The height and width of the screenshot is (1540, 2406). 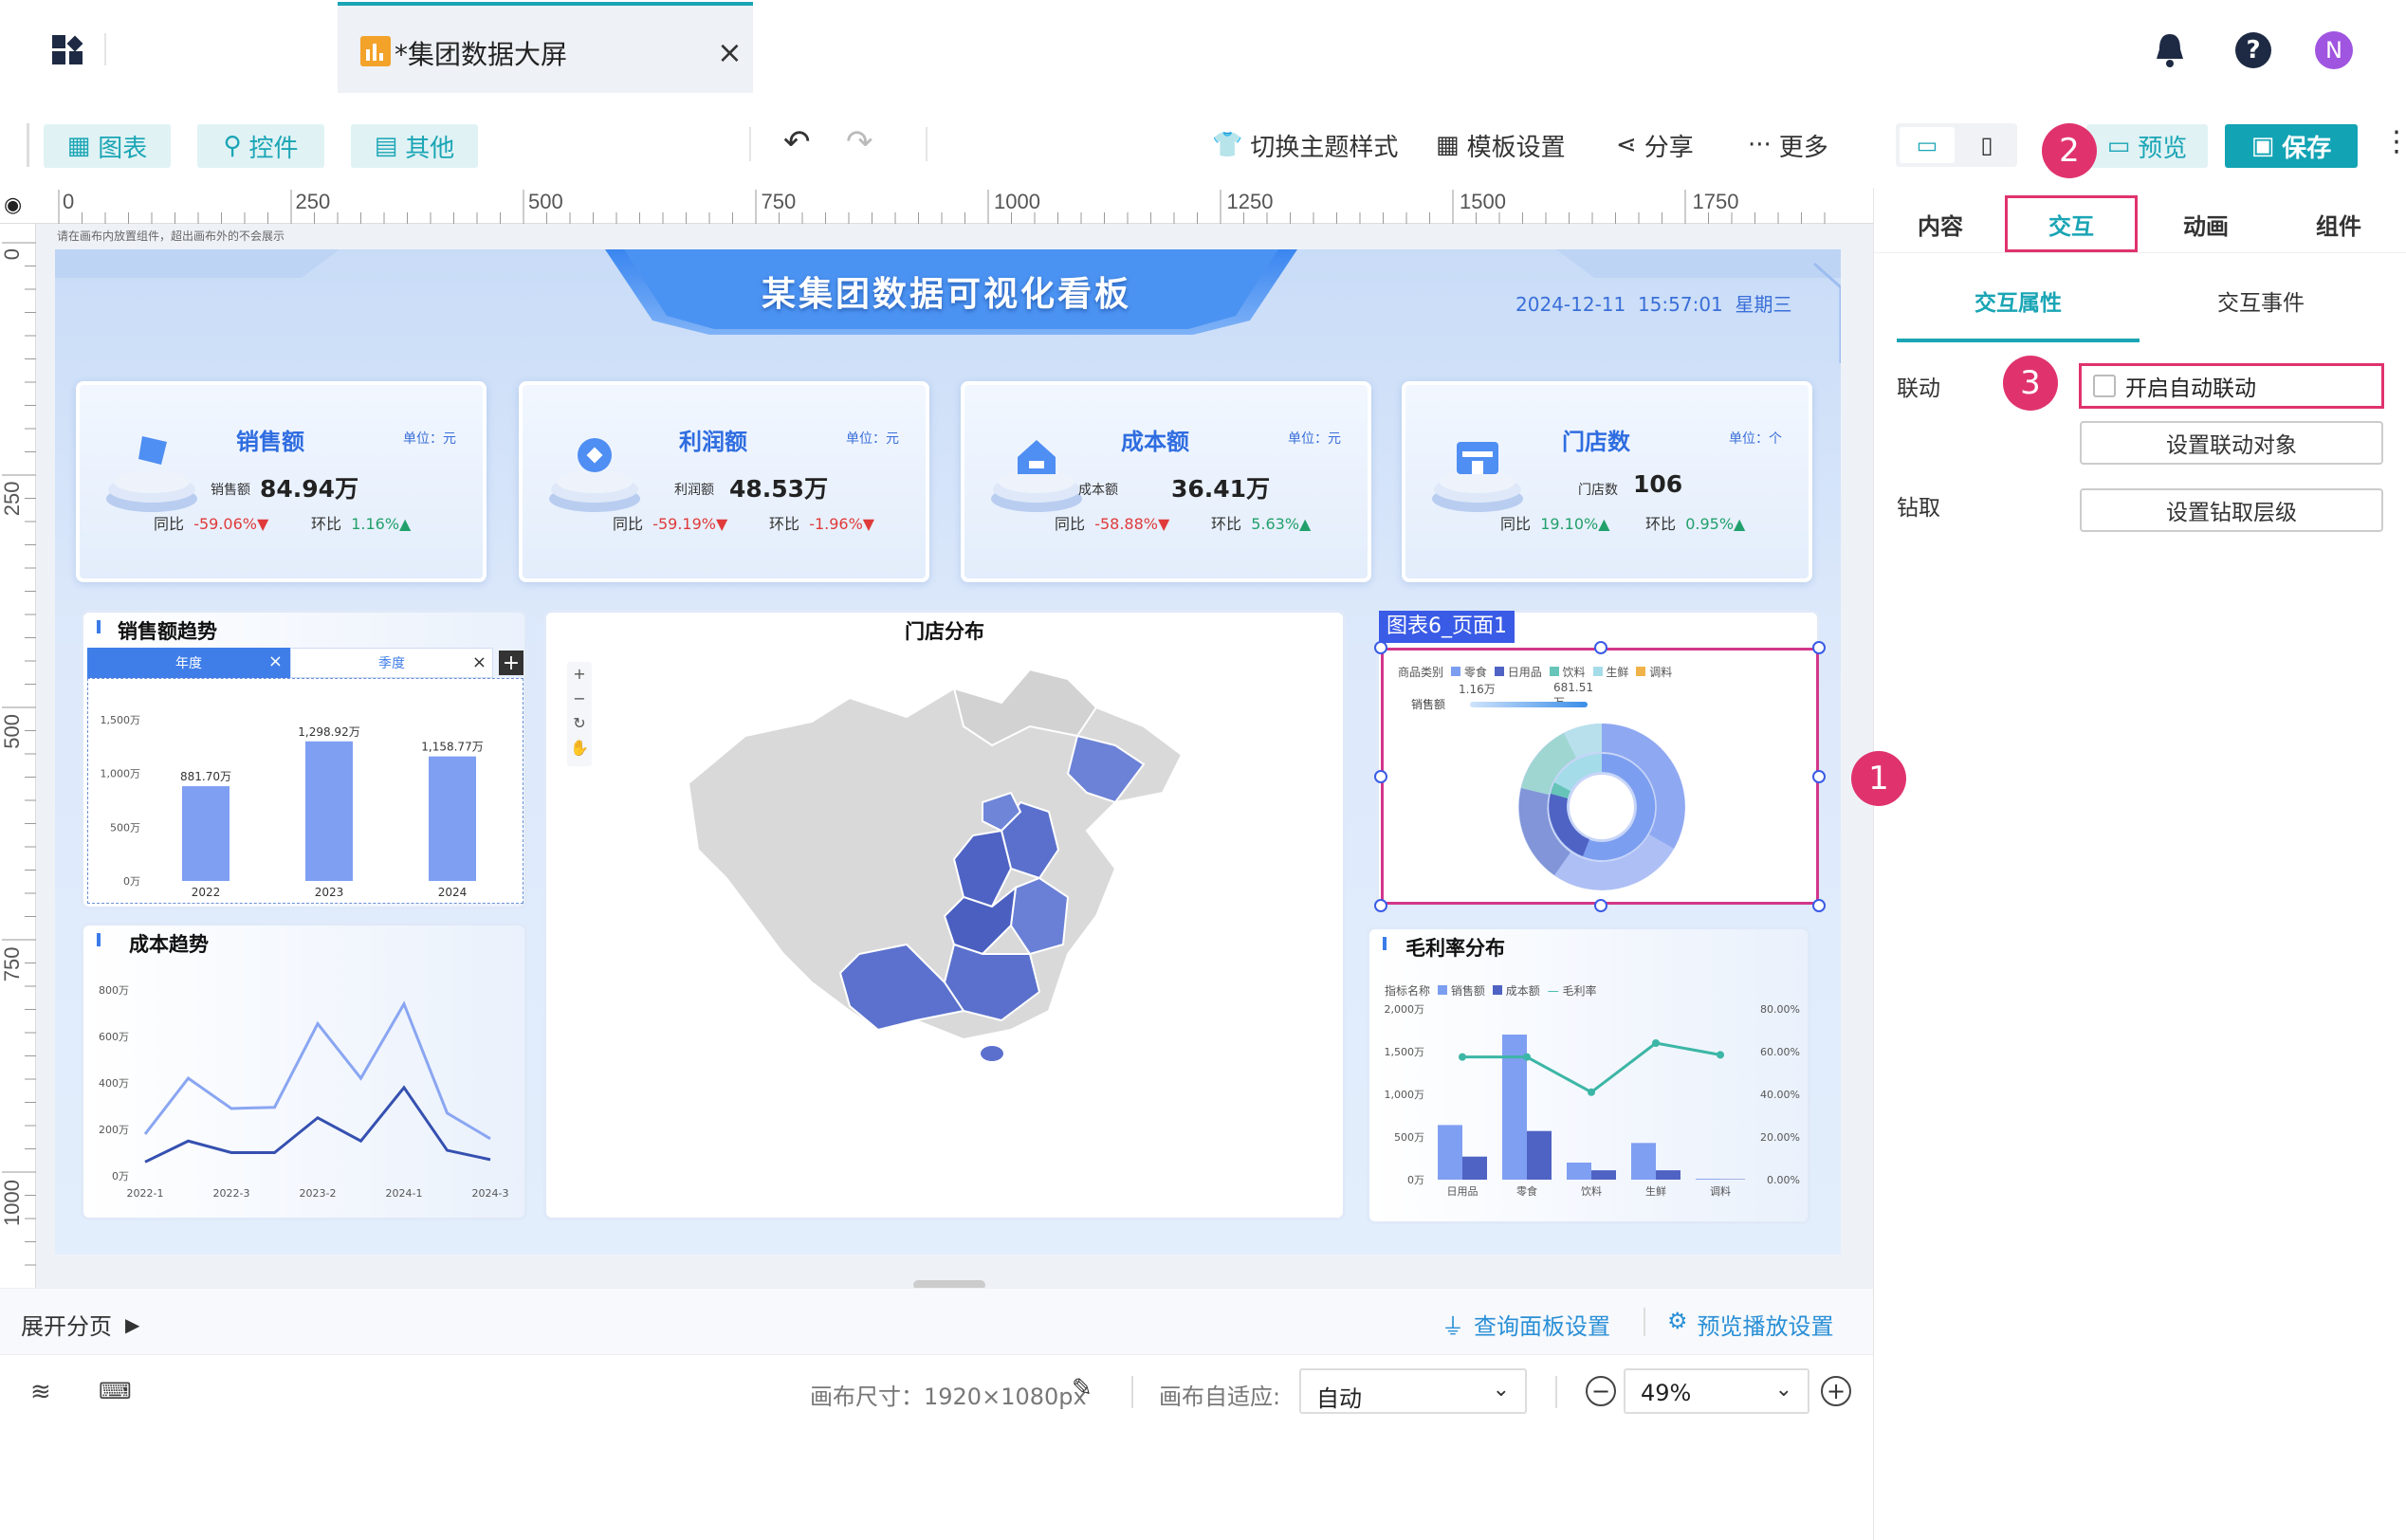 What do you see at coordinates (545, 47) in the screenshot?
I see `tab-dashboard: *集团数据大屏 ×` at bounding box center [545, 47].